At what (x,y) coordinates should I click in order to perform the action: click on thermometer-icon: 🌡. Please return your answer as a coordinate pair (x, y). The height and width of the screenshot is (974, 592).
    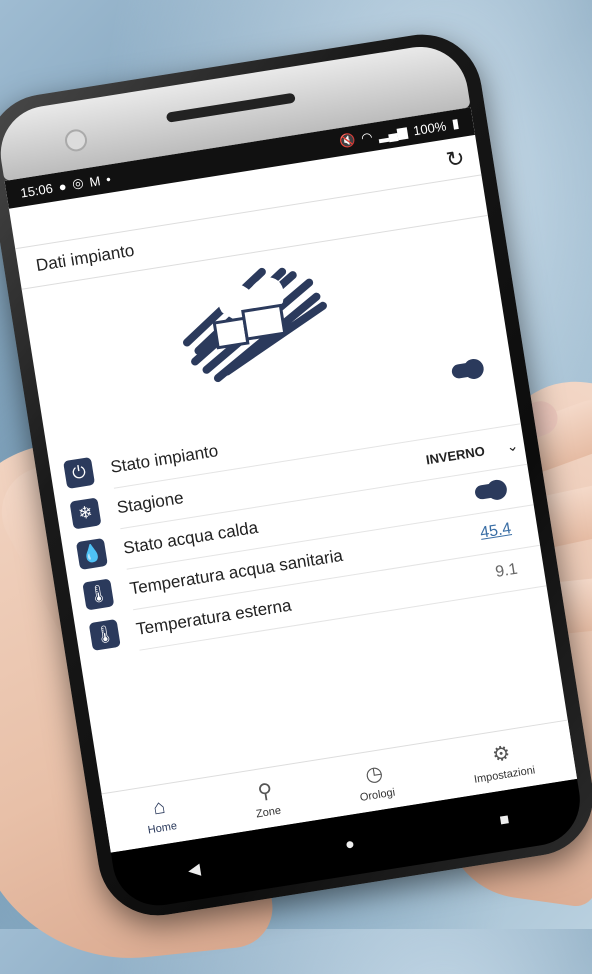
    Looking at the image, I should click on (104, 634).